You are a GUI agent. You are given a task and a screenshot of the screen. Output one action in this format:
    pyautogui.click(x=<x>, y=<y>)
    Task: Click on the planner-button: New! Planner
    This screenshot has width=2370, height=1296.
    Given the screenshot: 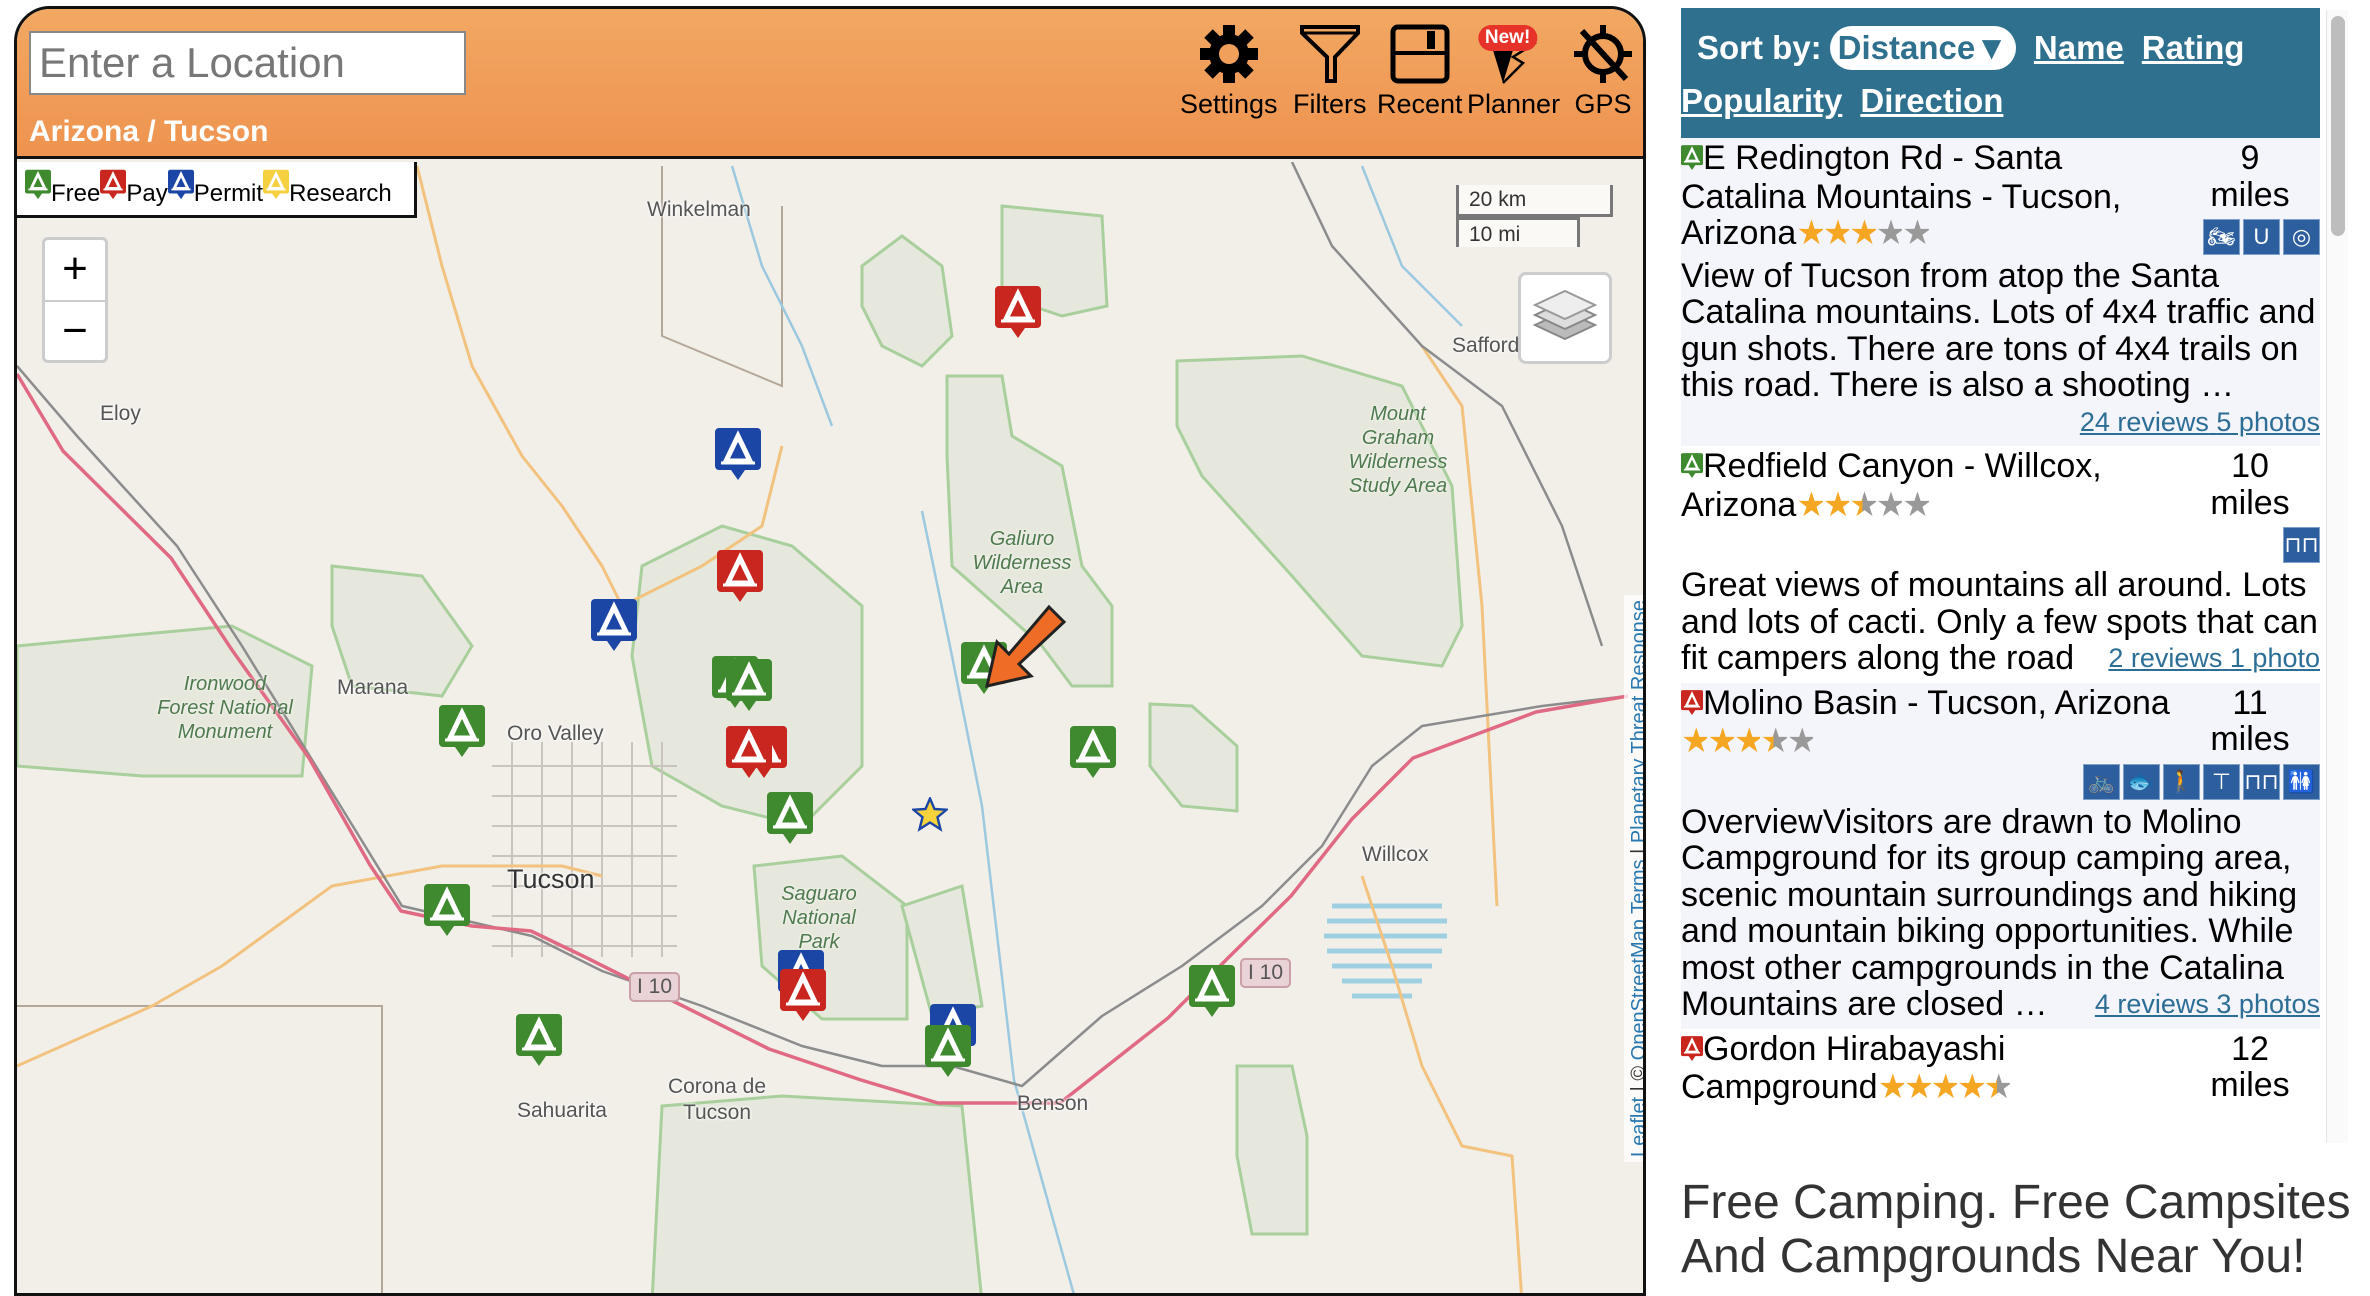 What is the action you would take?
    pyautogui.click(x=1513, y=71)
    